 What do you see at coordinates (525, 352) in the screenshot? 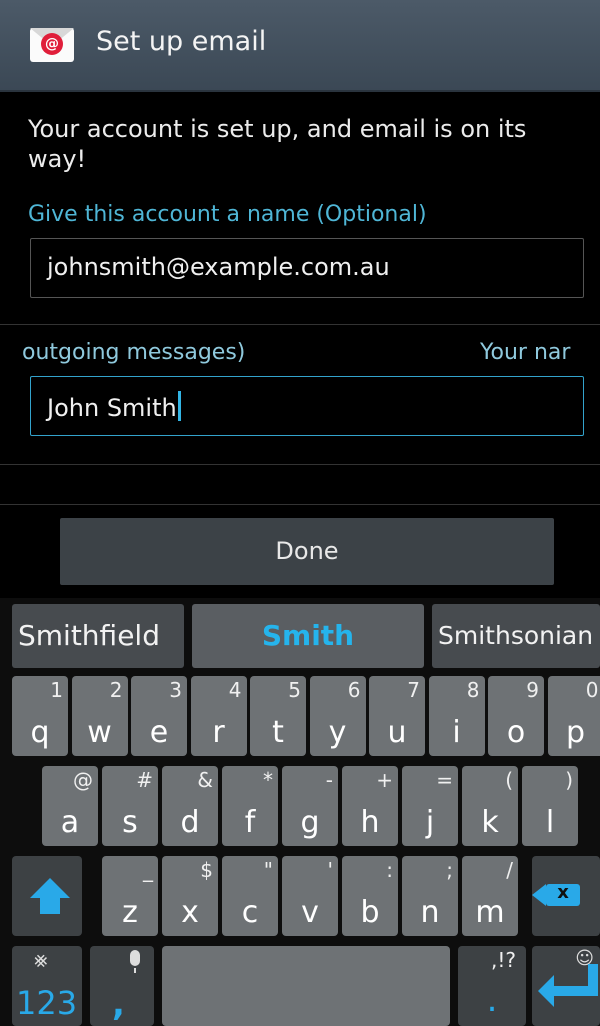
I see `your-name-label-right: Your nar` at bounding box center [525, 352].